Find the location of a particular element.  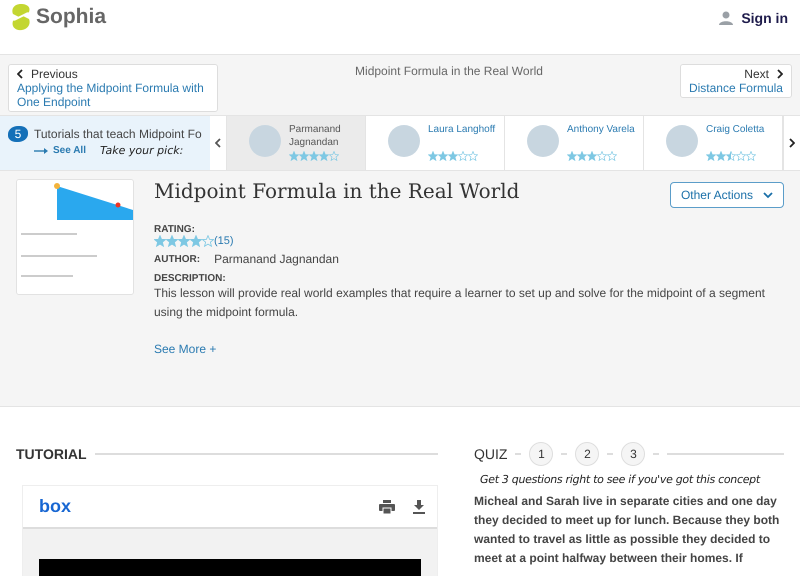

author-label: AUTHOR: is located at coordinates (177, 259).